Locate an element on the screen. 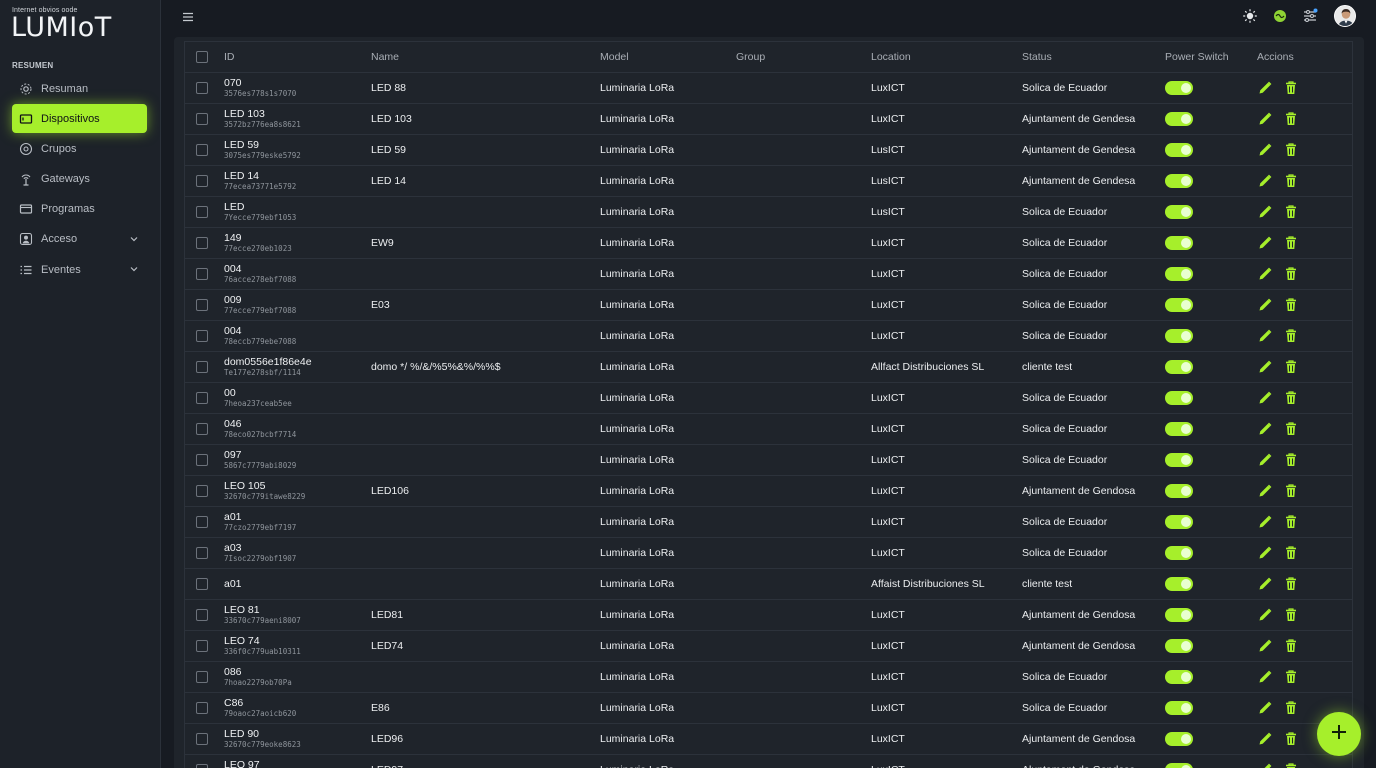  status-icon is located at coordinates (1280, 16).